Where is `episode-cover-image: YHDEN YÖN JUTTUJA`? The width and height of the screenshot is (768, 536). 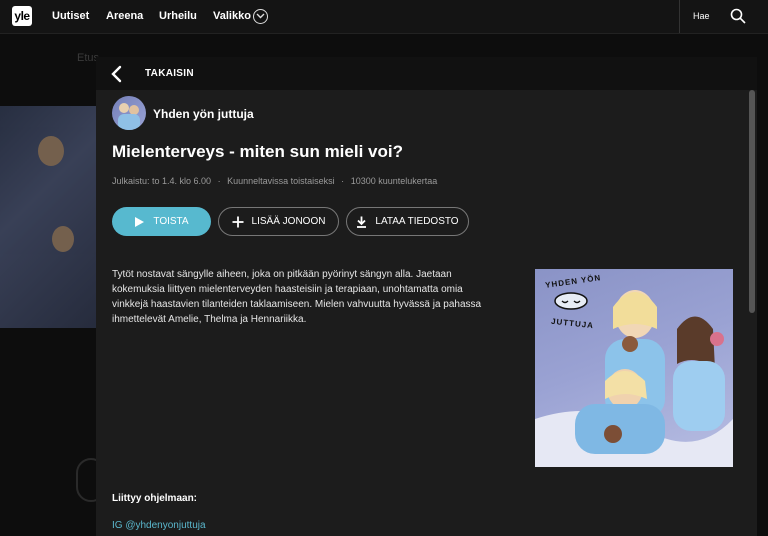
episode-cover-image: YHDEN YÖN JUTTUJA is located at coordinates (634, 368).